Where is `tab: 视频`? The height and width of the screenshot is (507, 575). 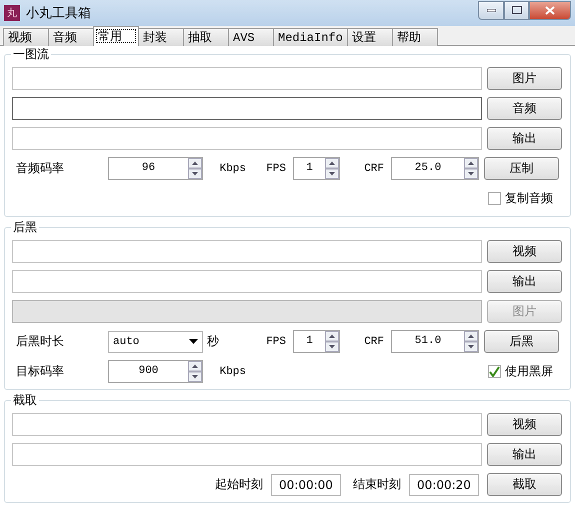 tab: 视频 is located at coordinates (26, 37).